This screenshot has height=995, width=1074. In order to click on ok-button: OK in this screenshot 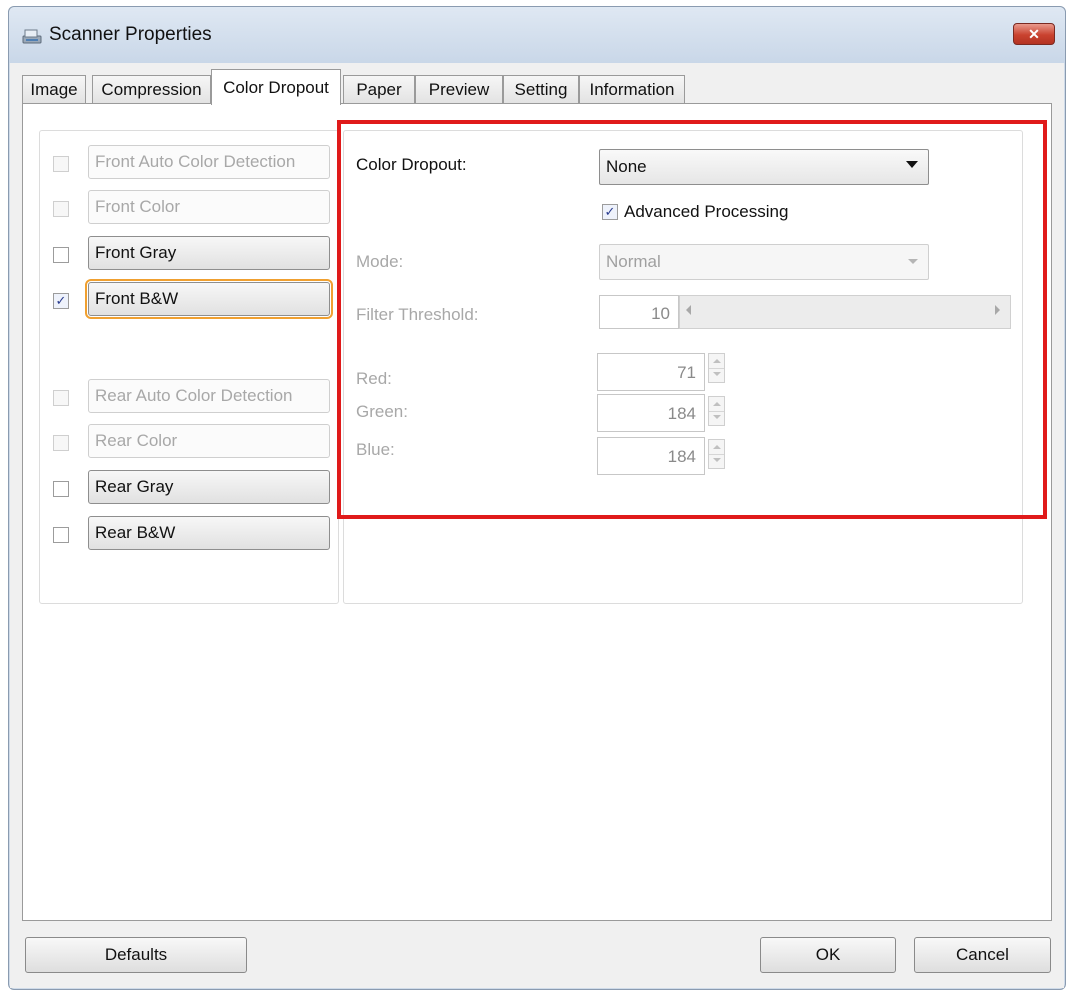, I will do `click(828, 955)`.